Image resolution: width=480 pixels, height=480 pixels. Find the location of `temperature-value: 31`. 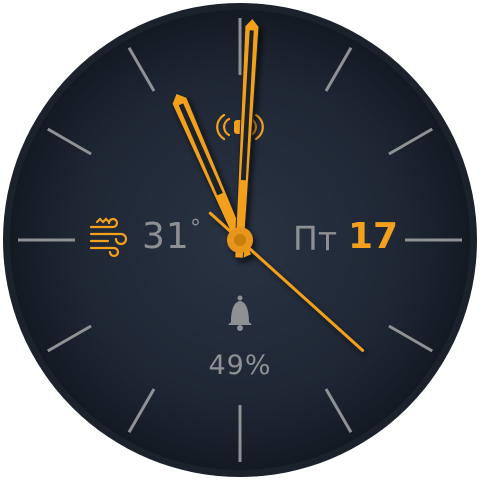

temperature-value: 31 is located at coordinates (166, 236).